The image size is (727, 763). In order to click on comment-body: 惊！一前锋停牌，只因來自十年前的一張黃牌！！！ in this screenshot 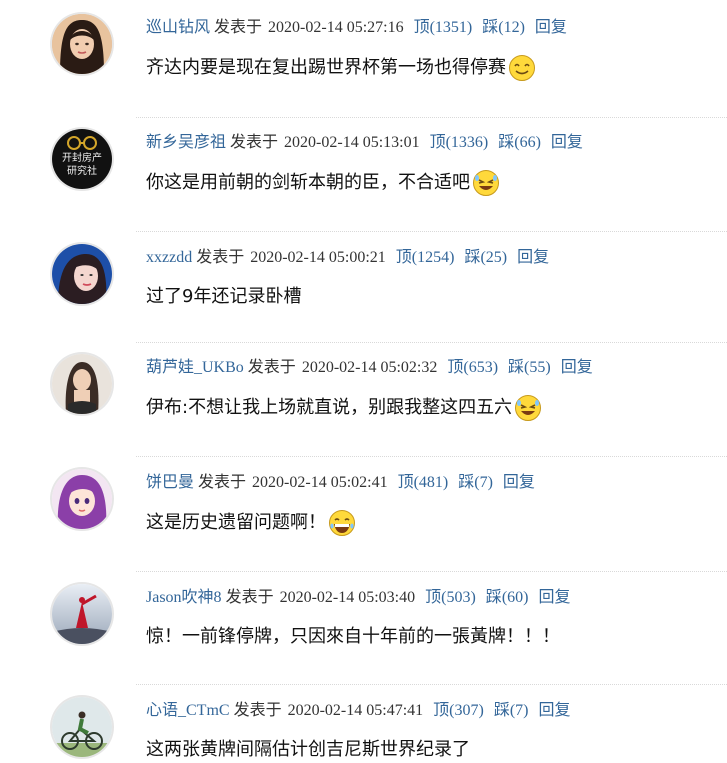, I will do `click(353, 636)`.